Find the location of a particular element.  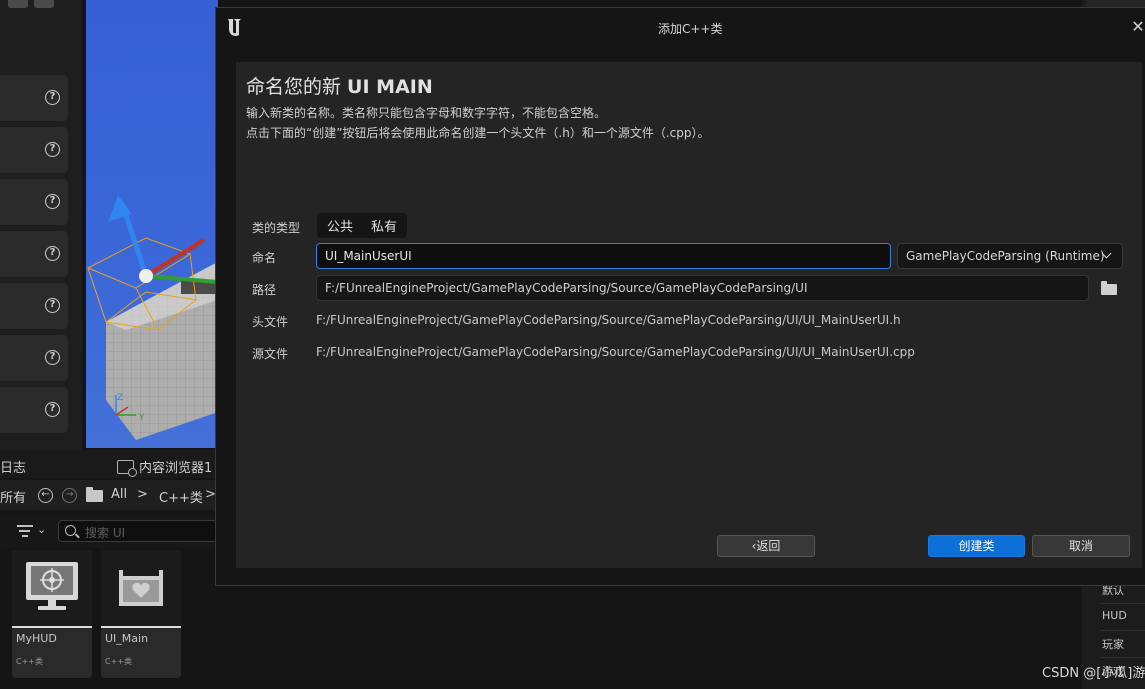

create-class-button: 创建类 is located at coordinates (976, 546).